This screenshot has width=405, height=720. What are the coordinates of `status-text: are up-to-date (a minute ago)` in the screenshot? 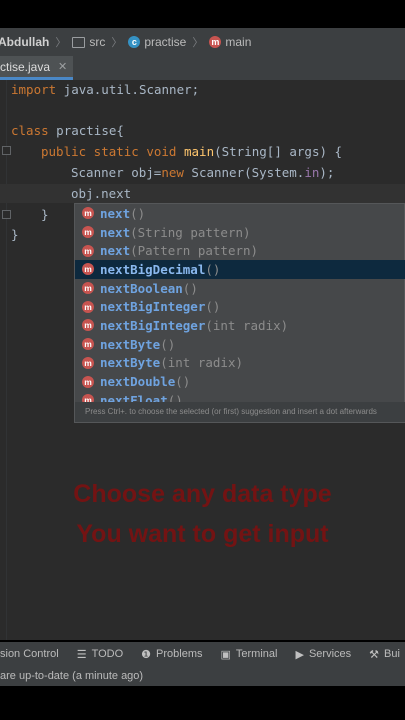 It's located at (72, 676).